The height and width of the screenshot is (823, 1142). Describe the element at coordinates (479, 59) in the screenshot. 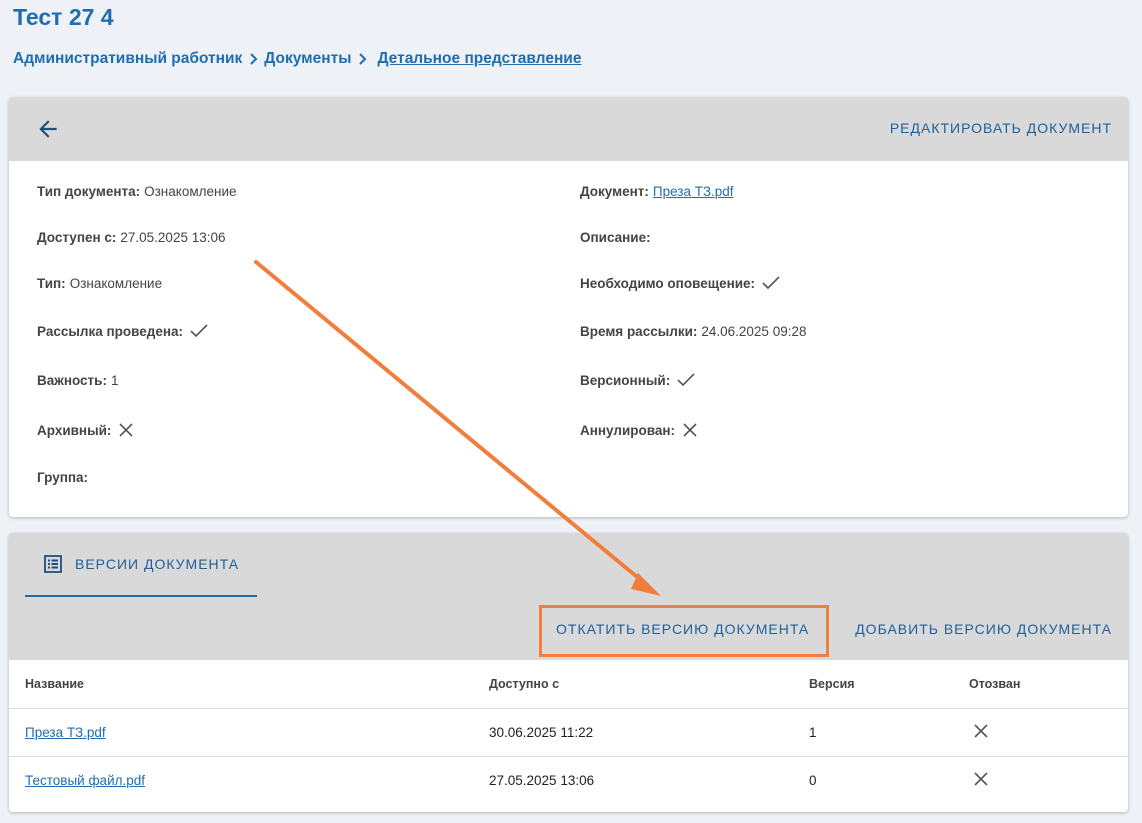

I see `breadcrumb-item-detail: Детальное представление` at that location.